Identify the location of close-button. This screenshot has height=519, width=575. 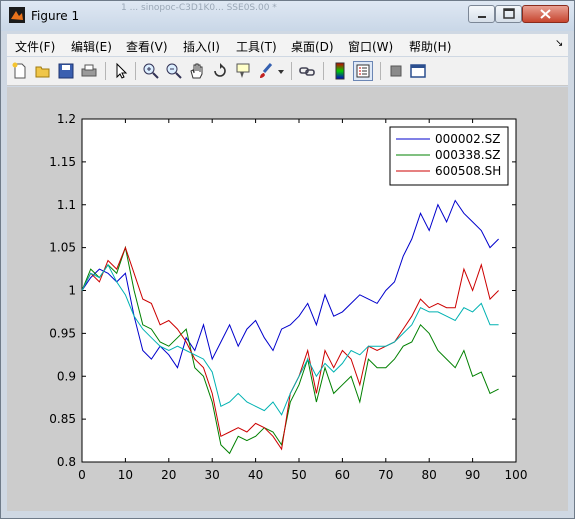
(545, 14).